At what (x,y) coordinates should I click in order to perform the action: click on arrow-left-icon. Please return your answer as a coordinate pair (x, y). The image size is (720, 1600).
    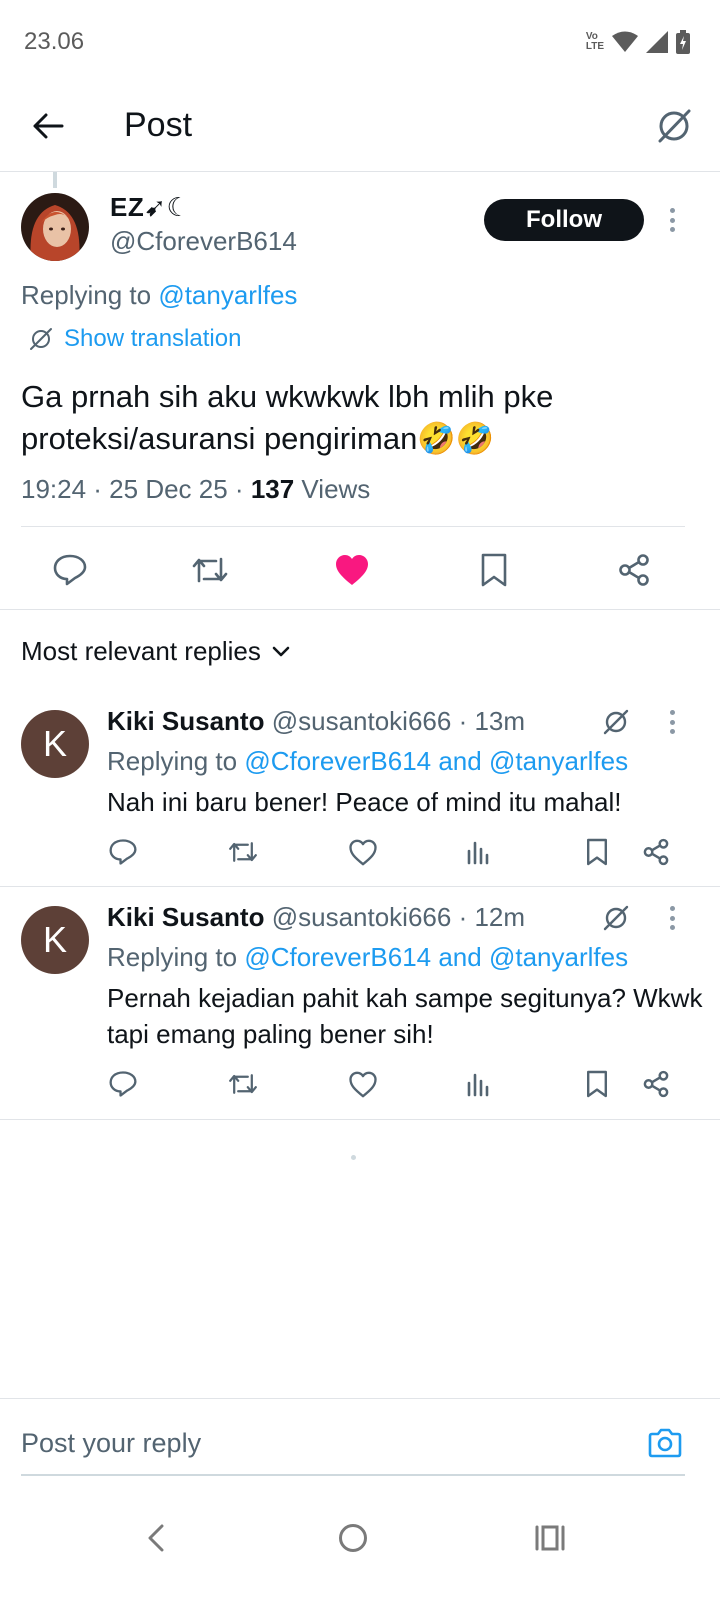
    Looking at the image, I should click on (48, 126).